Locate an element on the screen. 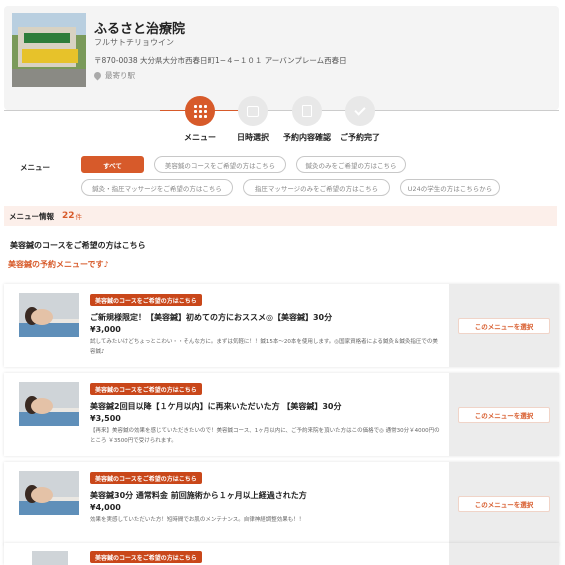 Image resolution: width=565 pixels, height=565 pixels. menu-info-bar: メニュー情報 22 件 is located at coordinates (280, 216).